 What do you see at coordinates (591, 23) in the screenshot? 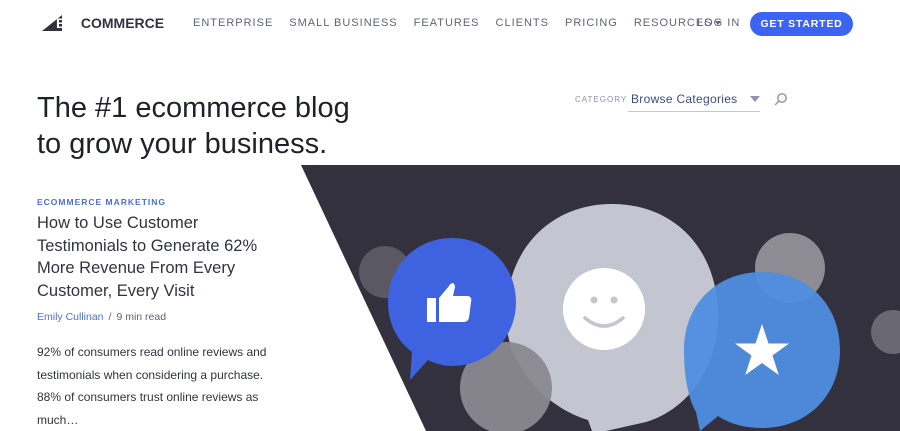
I see `nav-pricing: PRICING` at bounding box center [591, 23].